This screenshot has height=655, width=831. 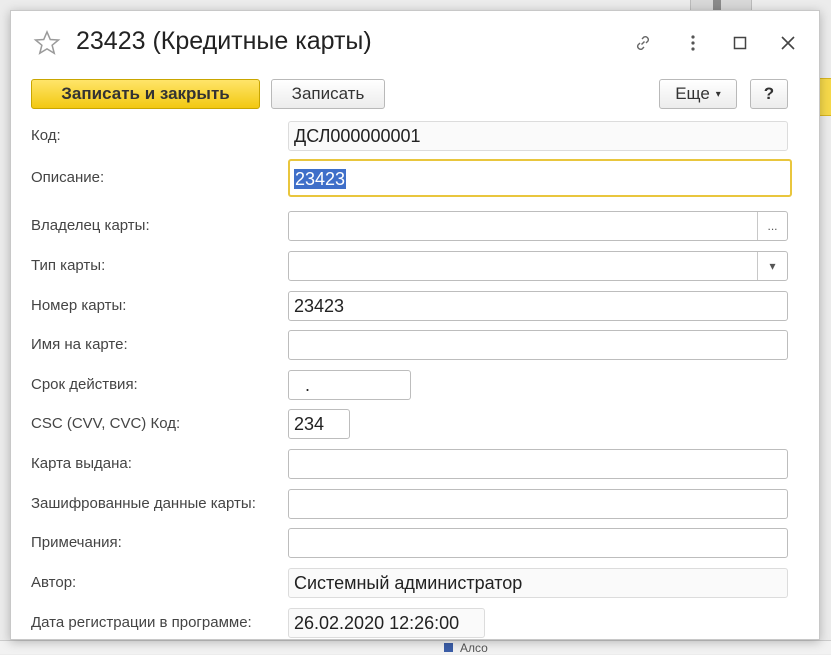 I want to click on description-selected-text: 23423, so click(x=320, y=179).